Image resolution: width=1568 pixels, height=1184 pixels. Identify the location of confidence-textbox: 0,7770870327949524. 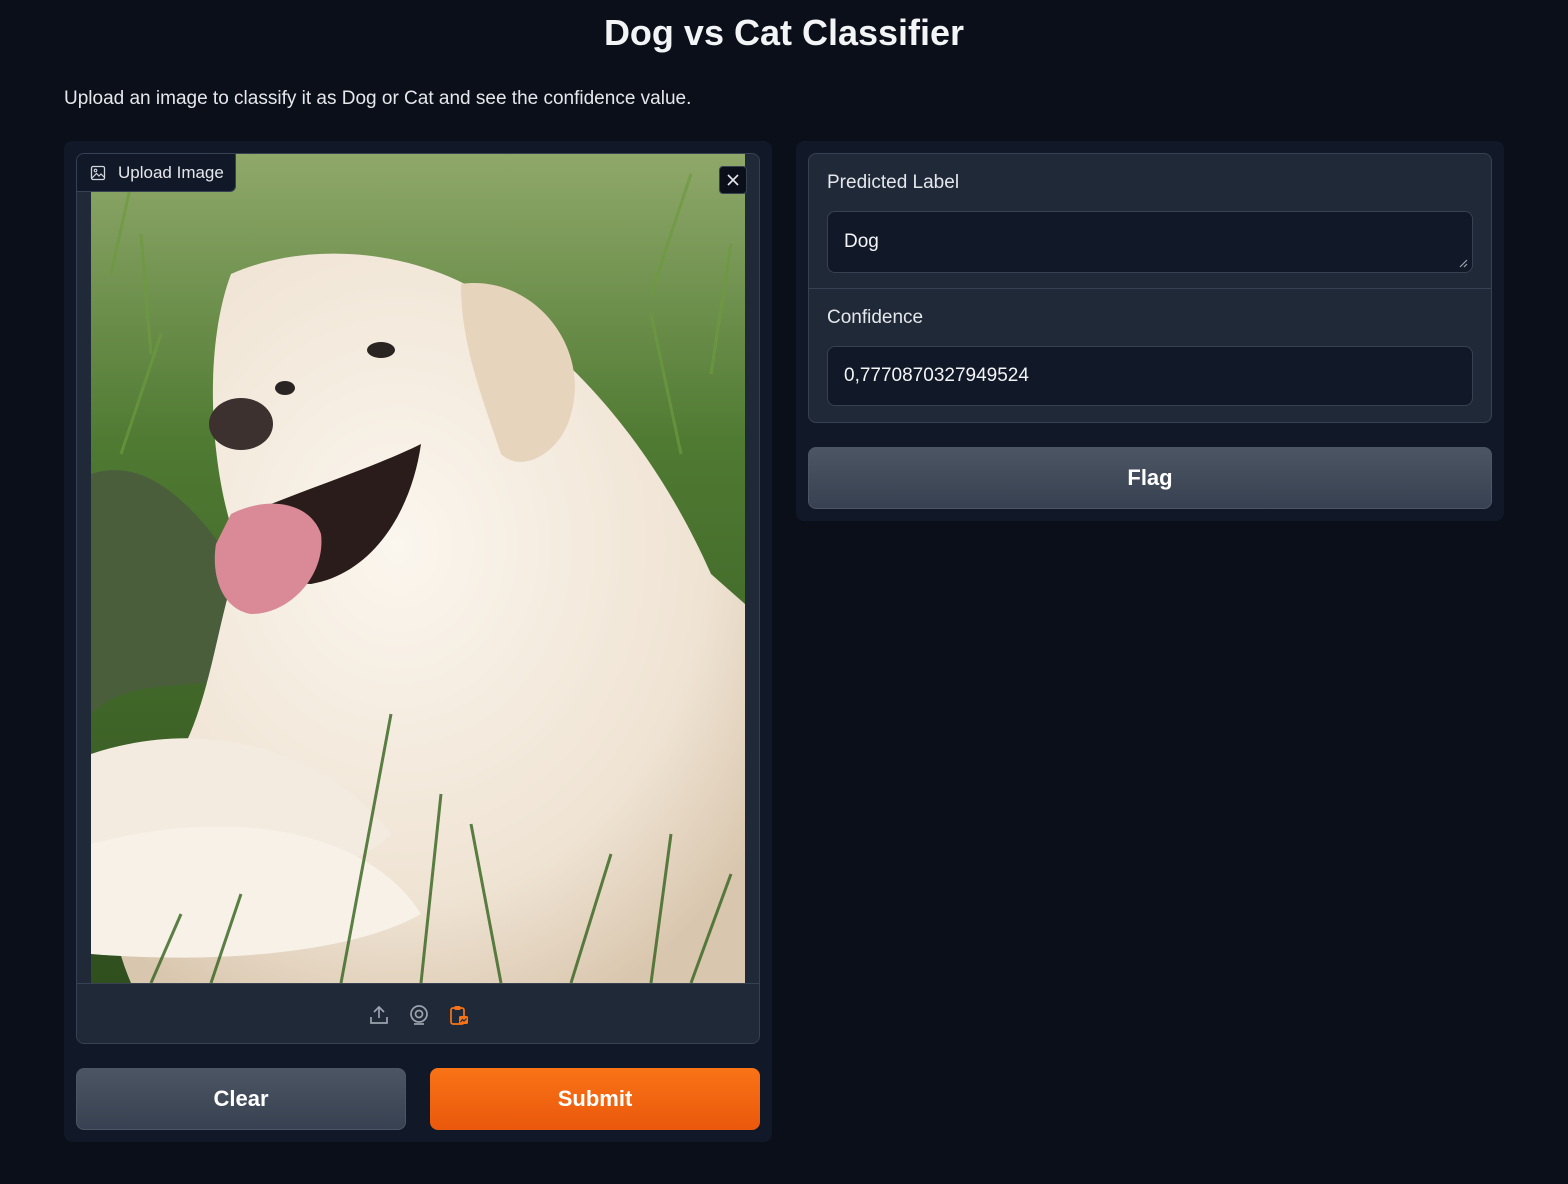
(1150, 376).